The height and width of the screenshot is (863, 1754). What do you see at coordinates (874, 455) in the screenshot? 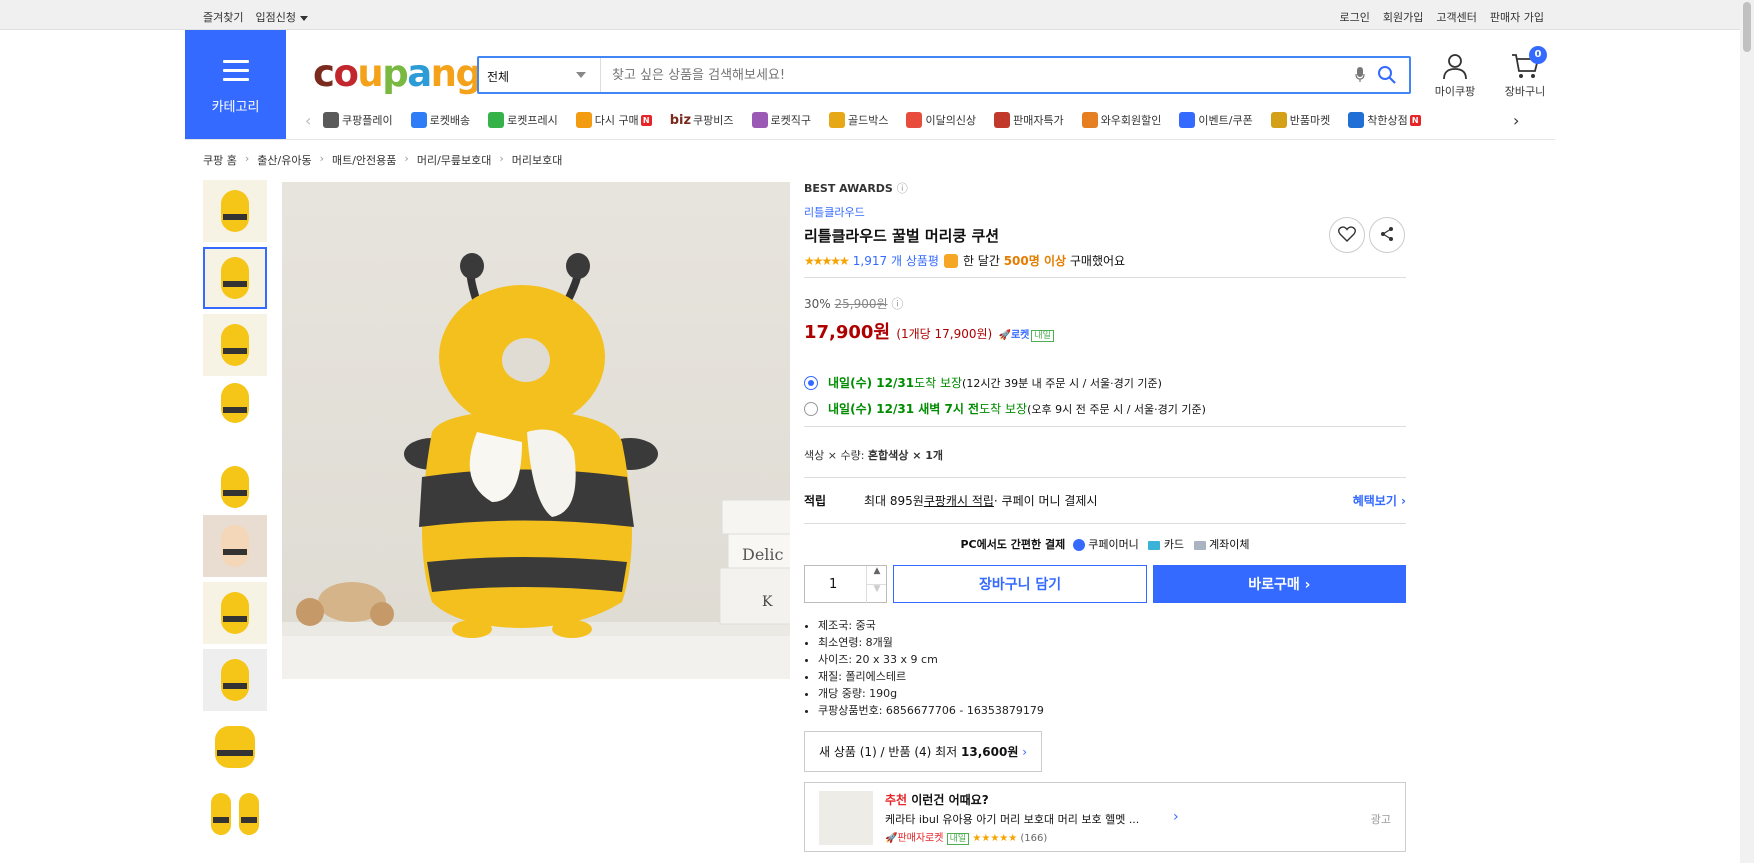
I see `selected-option: 색상 × 수량: 혼합색상 × 1개` at bounding box center [874, 455].